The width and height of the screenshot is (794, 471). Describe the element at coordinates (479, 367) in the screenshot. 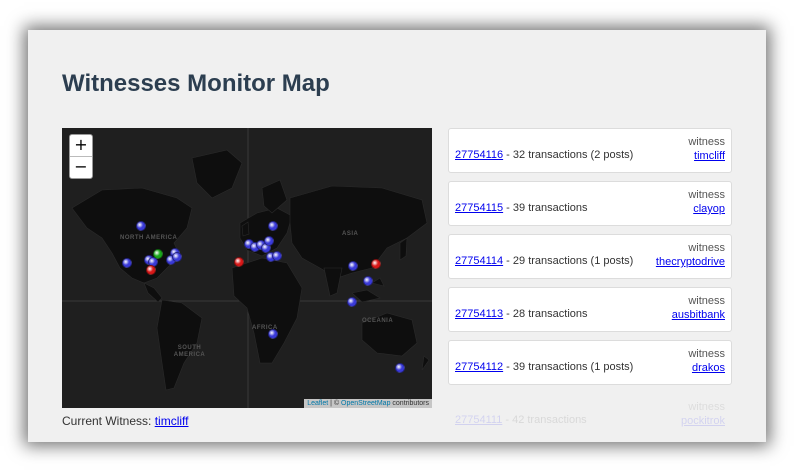

I see `block-number-link: 27754112` at that location.